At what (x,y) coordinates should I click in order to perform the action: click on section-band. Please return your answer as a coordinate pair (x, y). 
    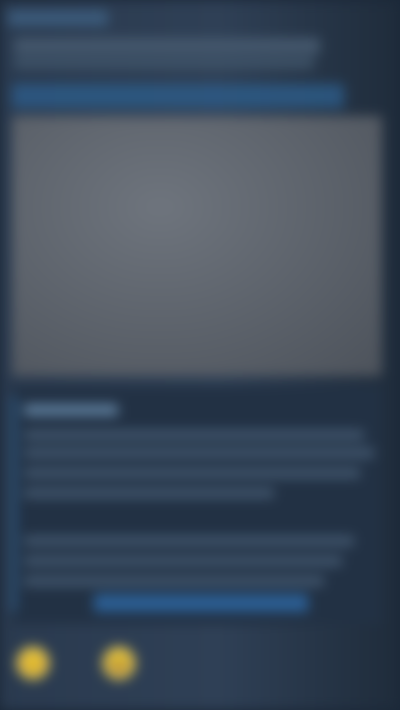
    Looking at the image, I should click on (178, 96).